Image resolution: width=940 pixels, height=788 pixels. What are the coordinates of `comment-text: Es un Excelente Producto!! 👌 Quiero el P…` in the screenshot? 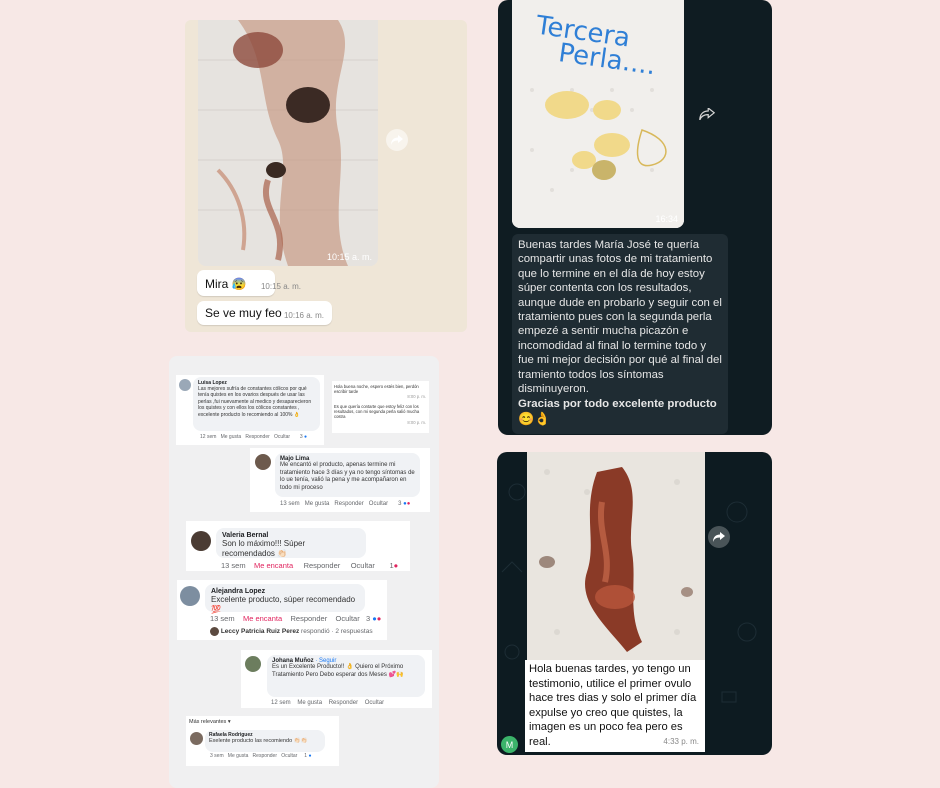 It's located at (338, 671).